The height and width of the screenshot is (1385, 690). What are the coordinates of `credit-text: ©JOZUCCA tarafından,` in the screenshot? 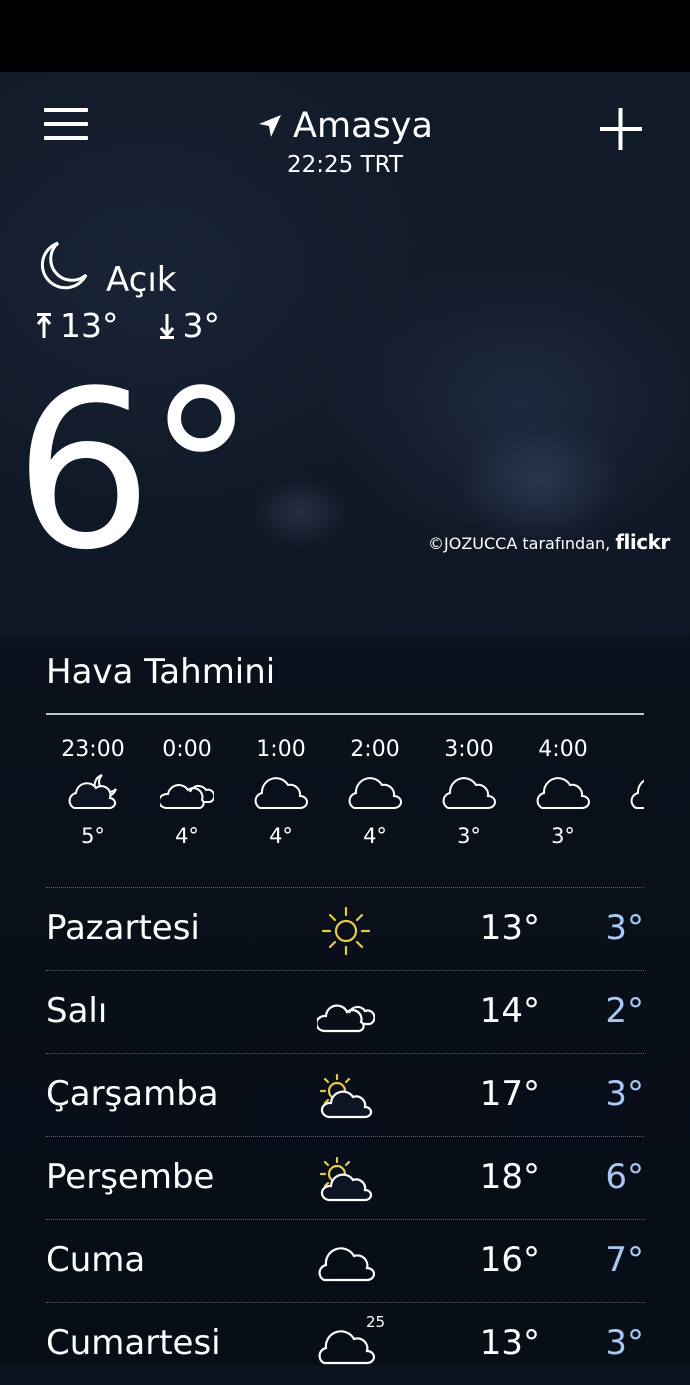 It's located at (519, 543).